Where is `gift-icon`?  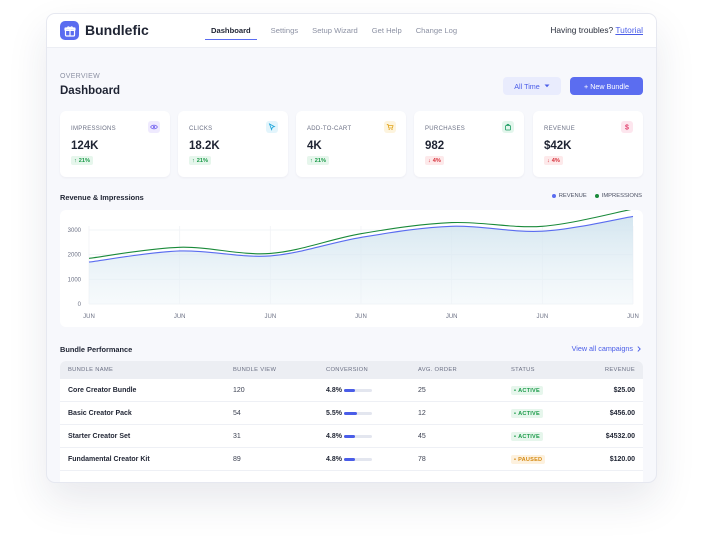 gift-icon is located at coordinates (69, 30).